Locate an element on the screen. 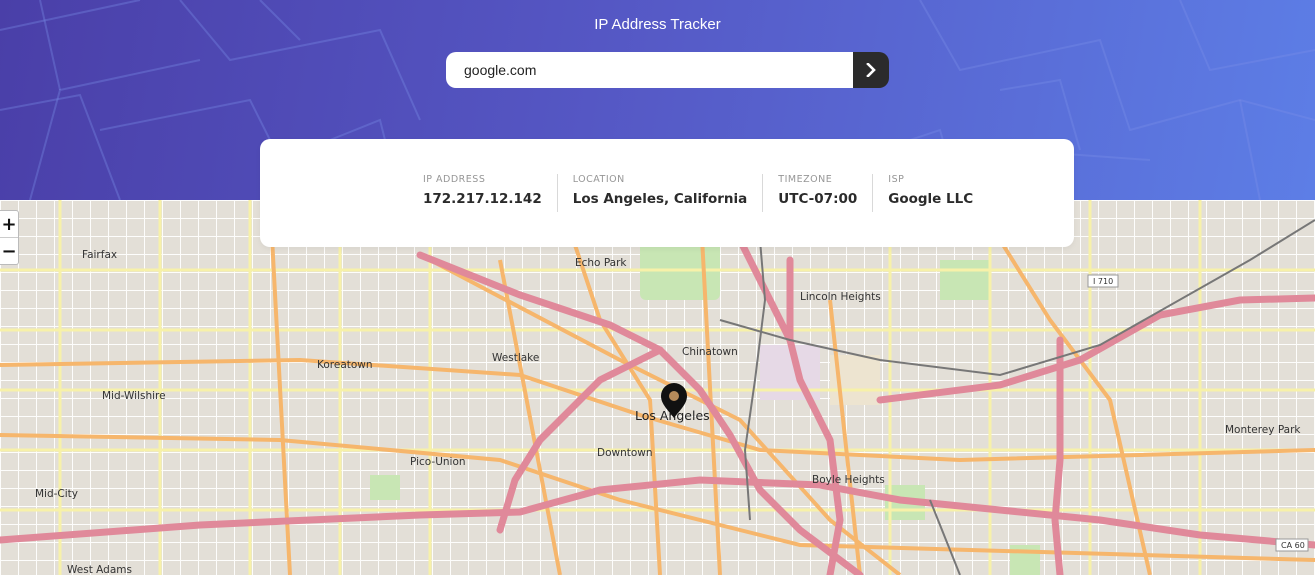  map-shield-i710: I 710 is located at coordinates (1103, 281).